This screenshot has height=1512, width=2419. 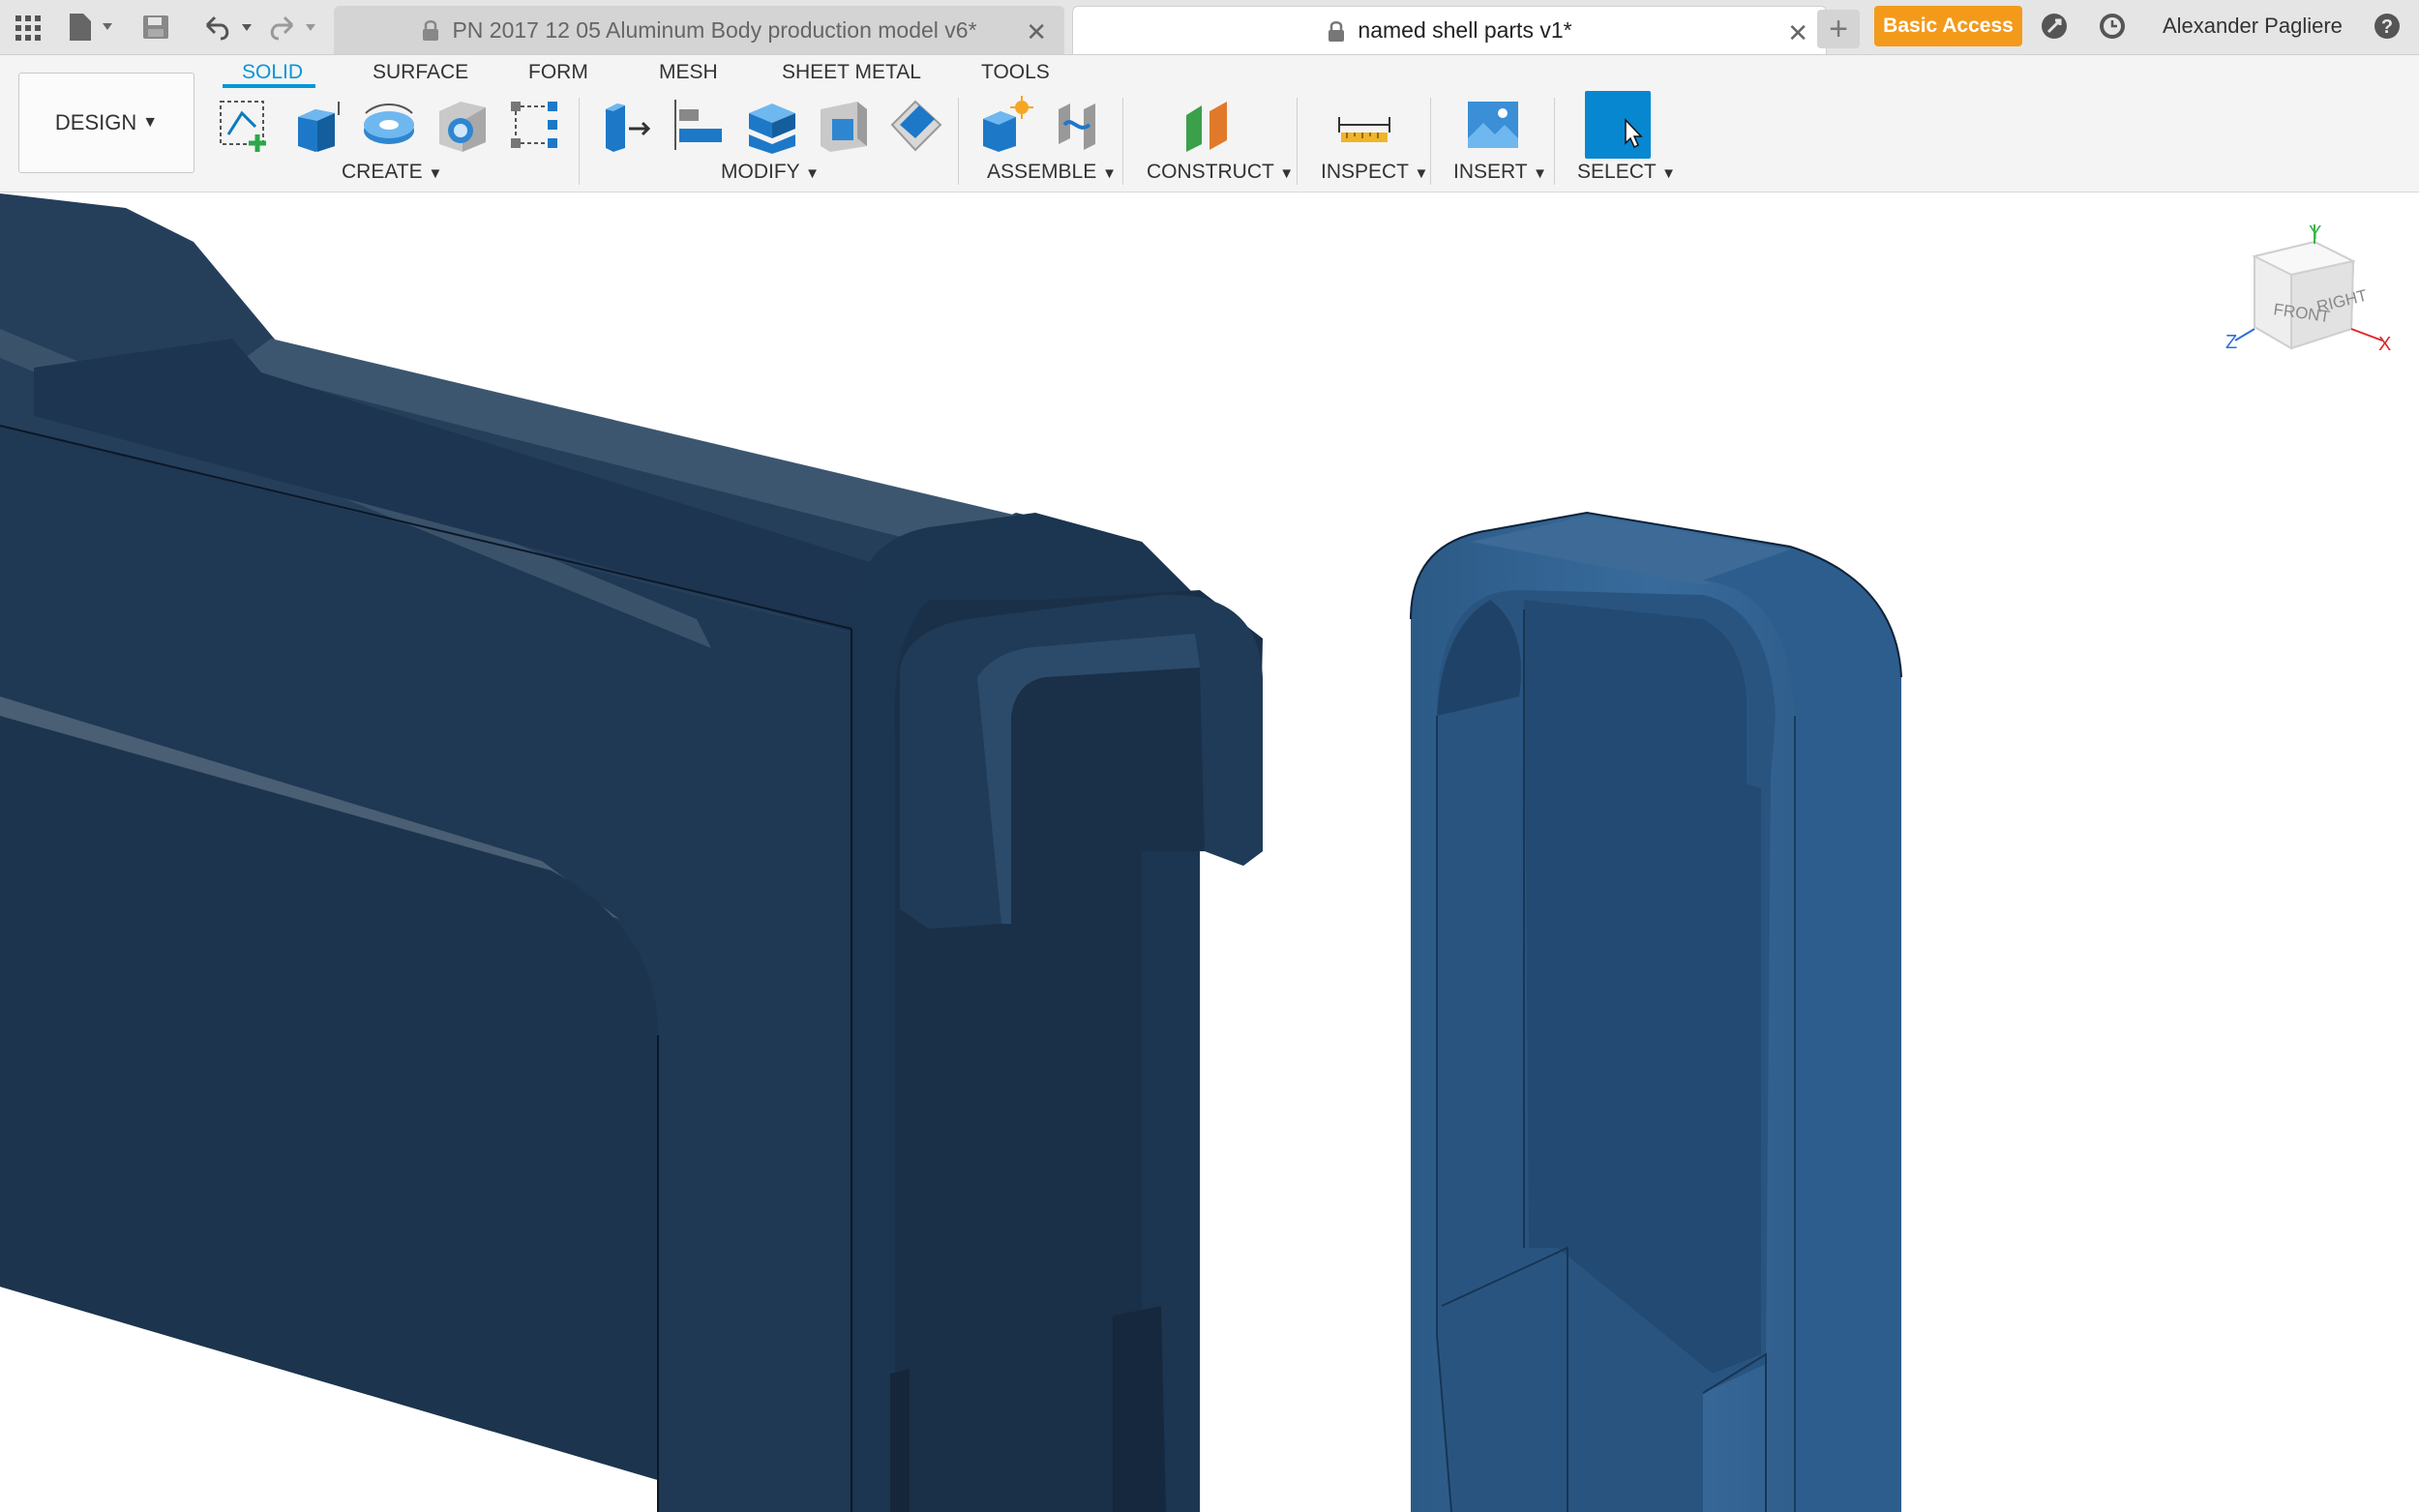 I want to click on group-assemble: ASSEMBLE ▼, so click(x=1052, y=173).